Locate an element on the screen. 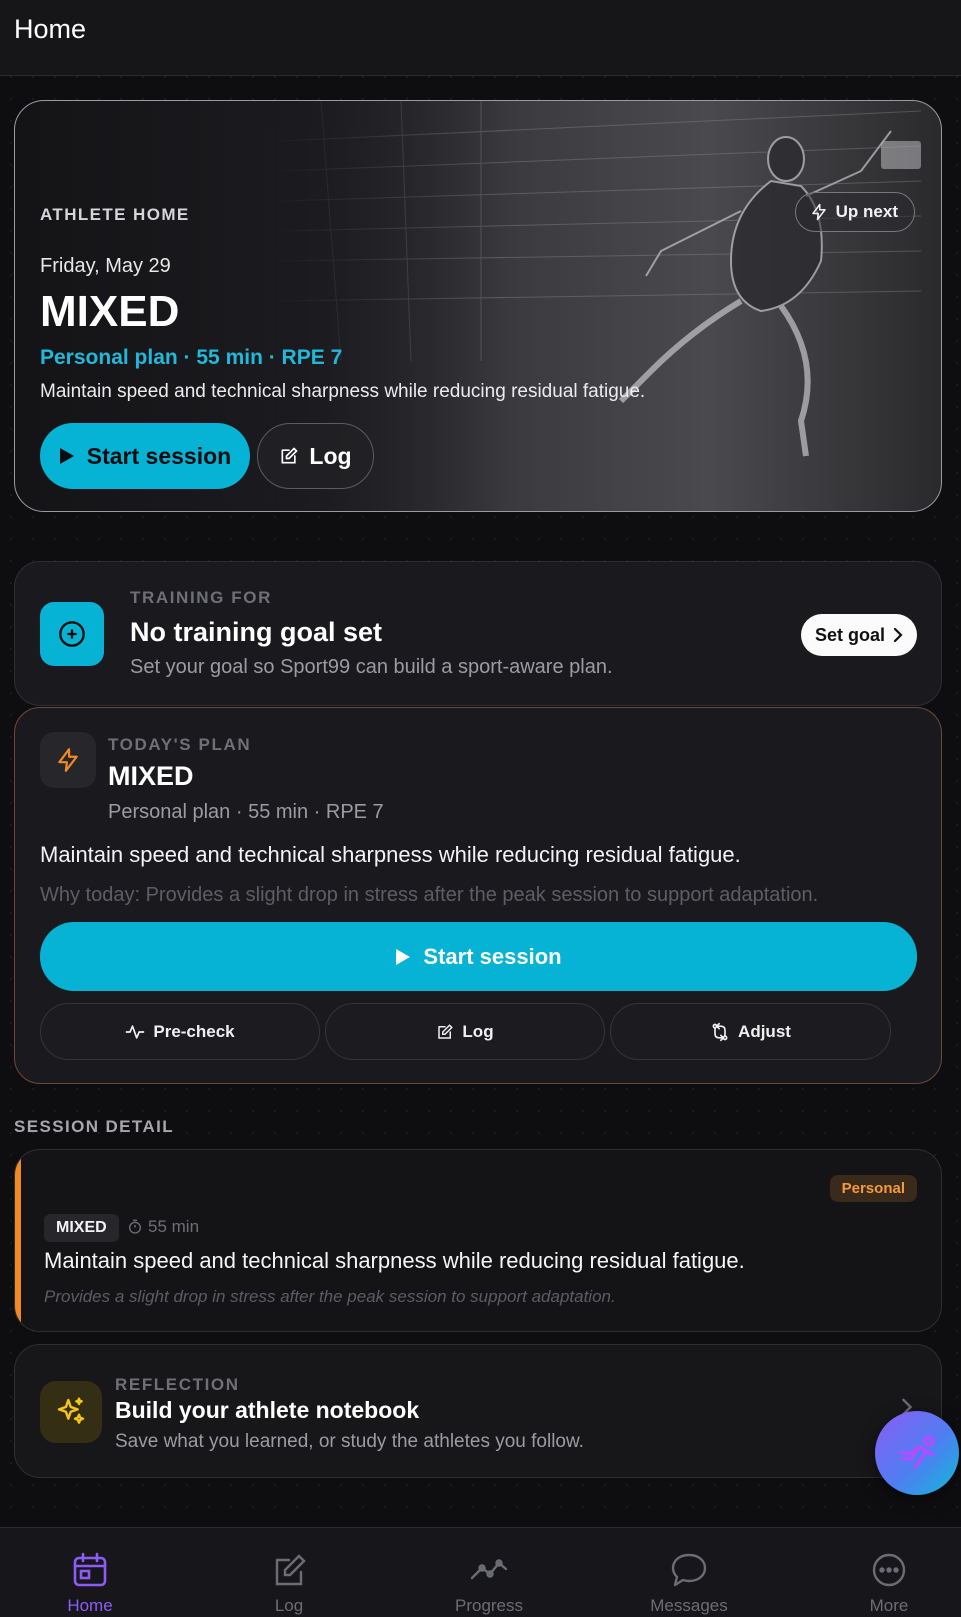  tab-messages: Messages is located at coordinates (689, 1572).